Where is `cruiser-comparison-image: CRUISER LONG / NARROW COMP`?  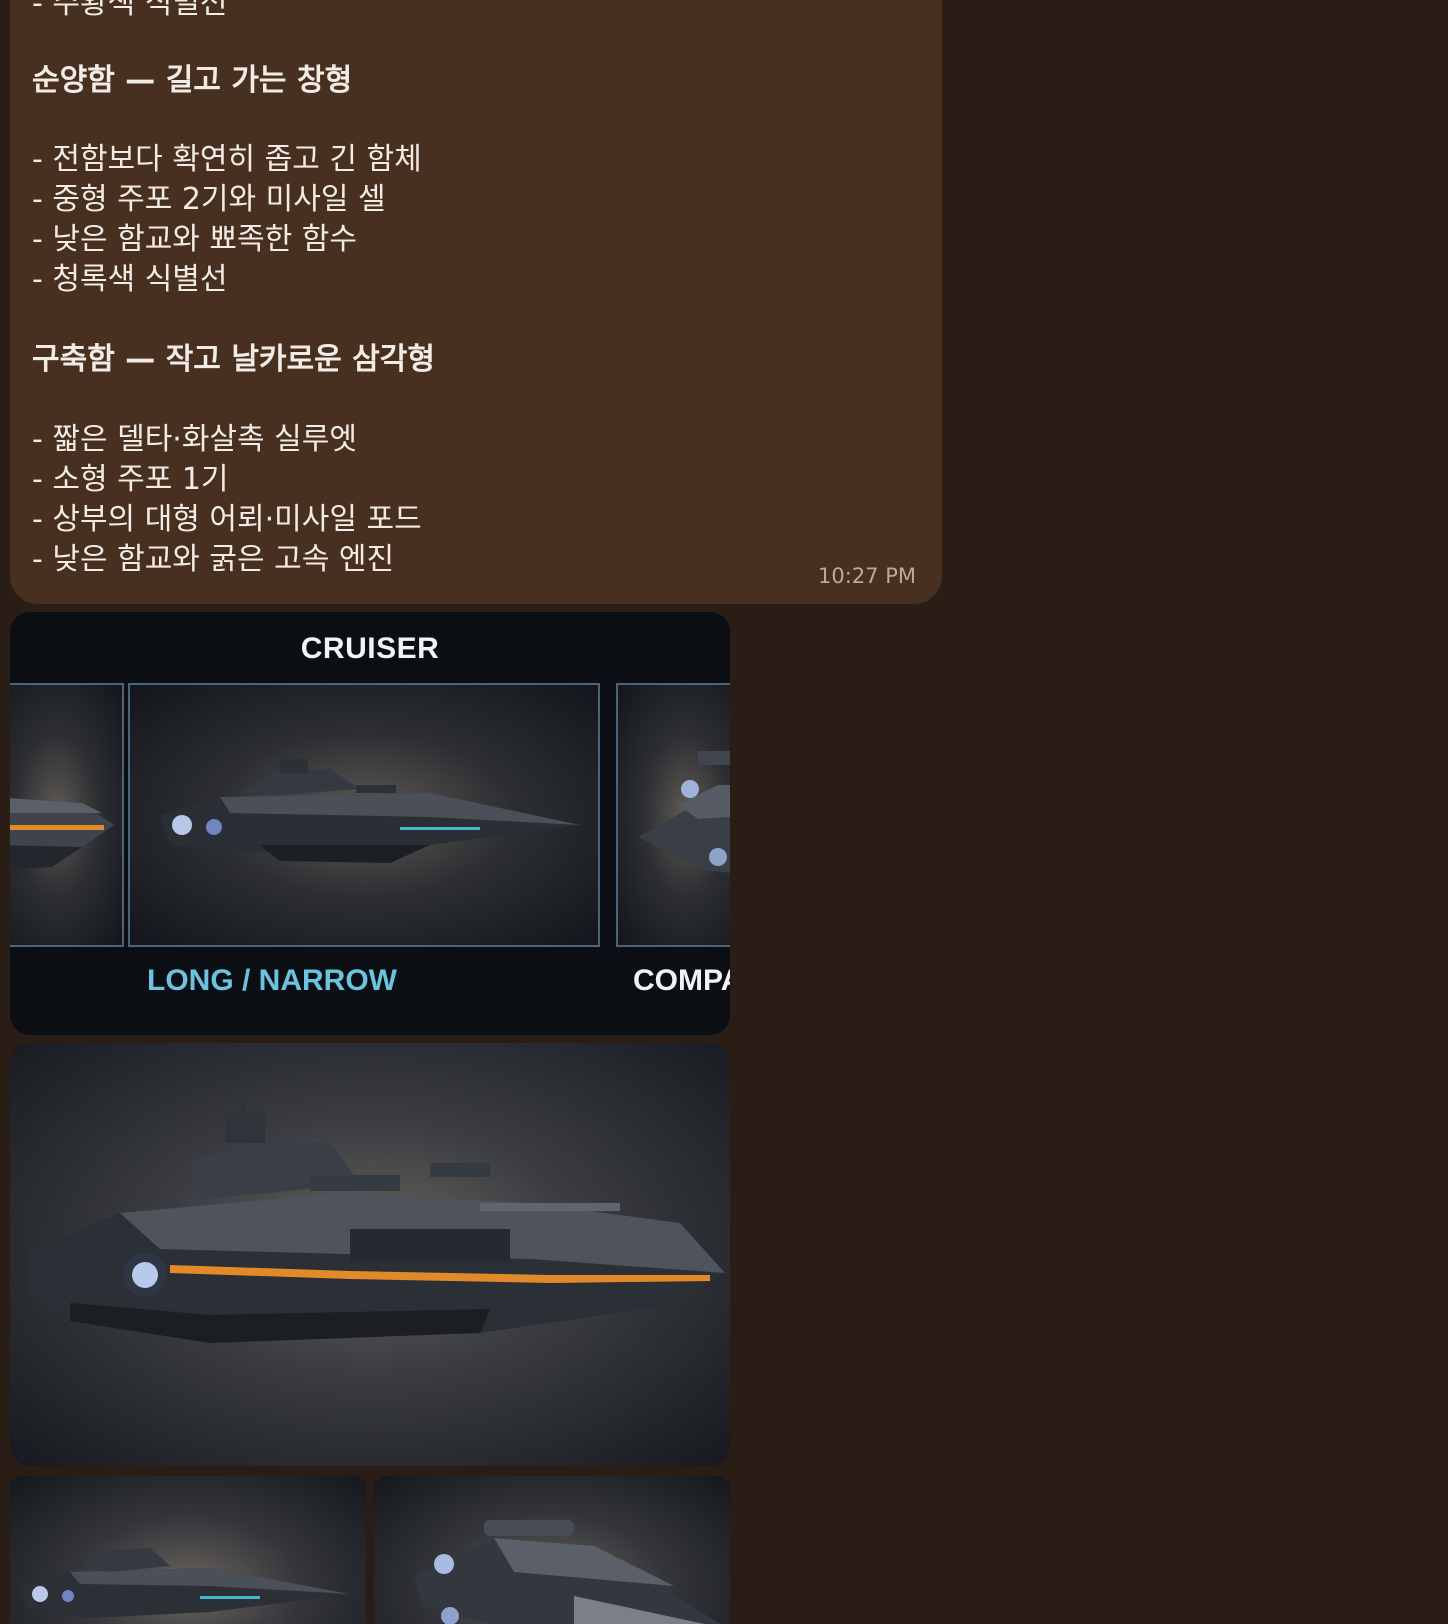 cruiser-comparison-image: CRUISER LONG / NARROW COMP is located at coordinates (370, 823).